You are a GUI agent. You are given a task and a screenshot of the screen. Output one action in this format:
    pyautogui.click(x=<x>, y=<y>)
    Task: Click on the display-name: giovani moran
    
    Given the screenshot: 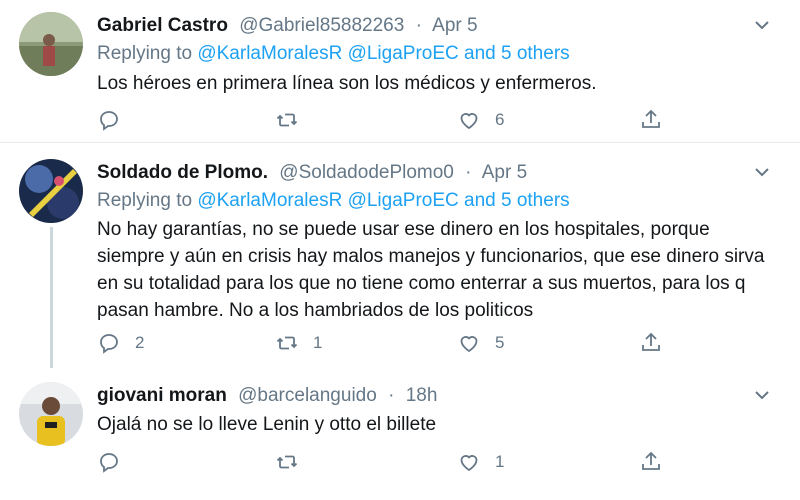 What is the action you would take?
    pyautogui.click(x=162, y=395)
    